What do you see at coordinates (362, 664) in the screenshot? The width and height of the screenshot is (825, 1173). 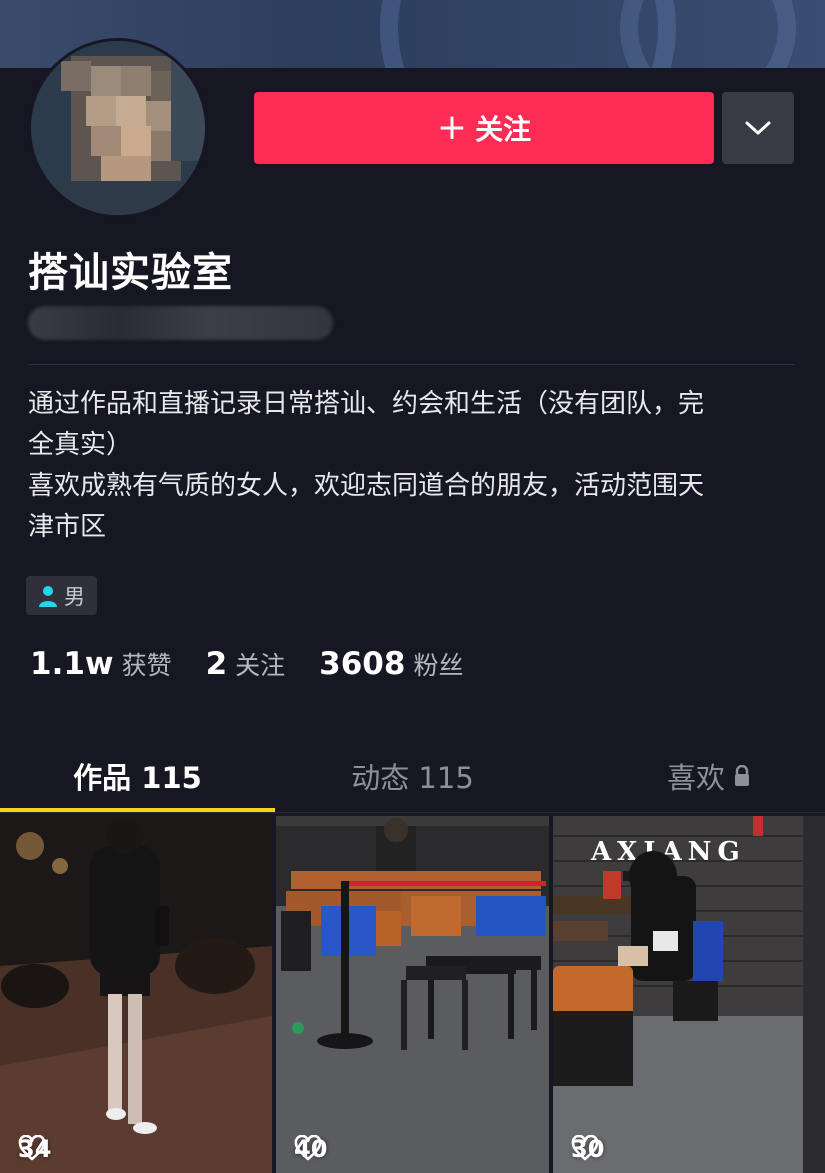 I see `stat-value: 3608` at bounding box center [362, 664].